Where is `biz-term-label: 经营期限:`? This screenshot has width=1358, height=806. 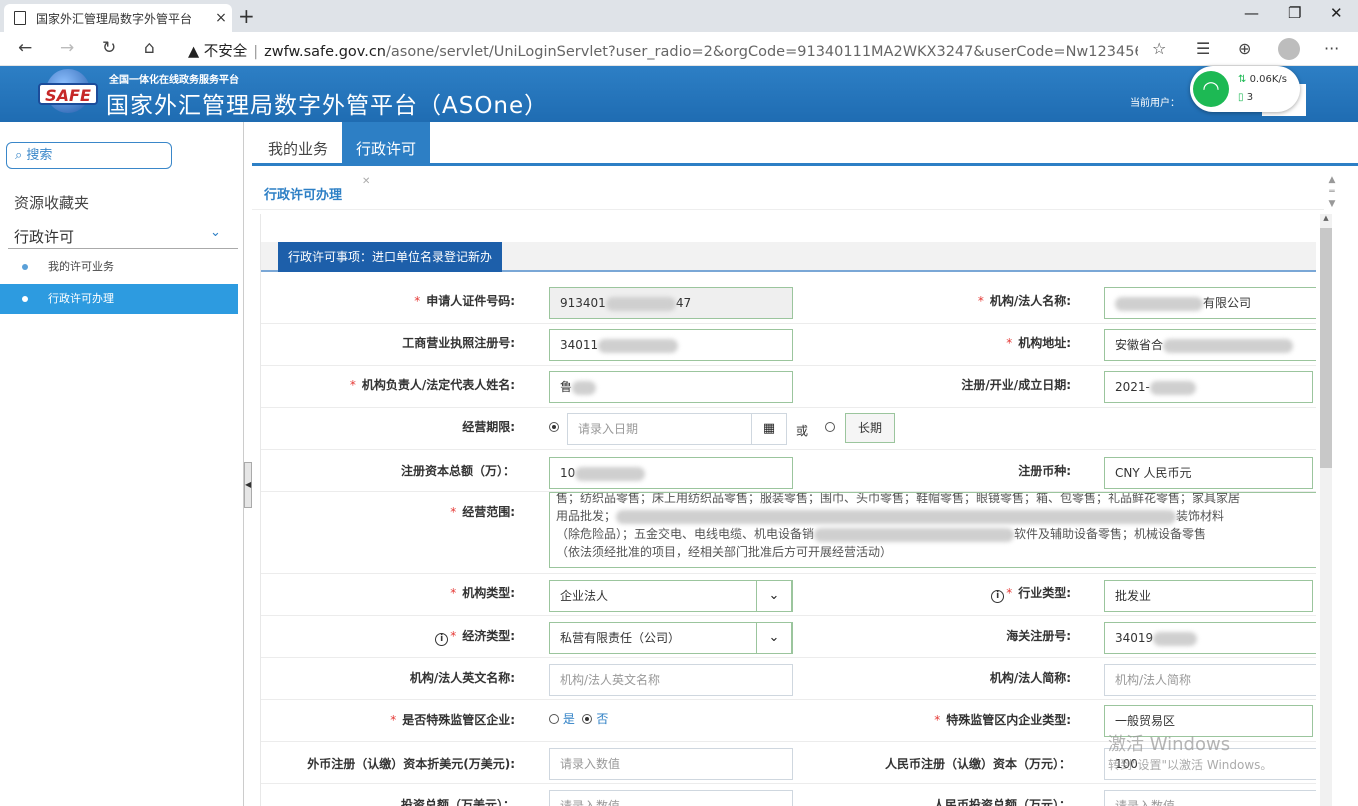
biz-term-label: 经营期限: is located at coordinates (488, 427).